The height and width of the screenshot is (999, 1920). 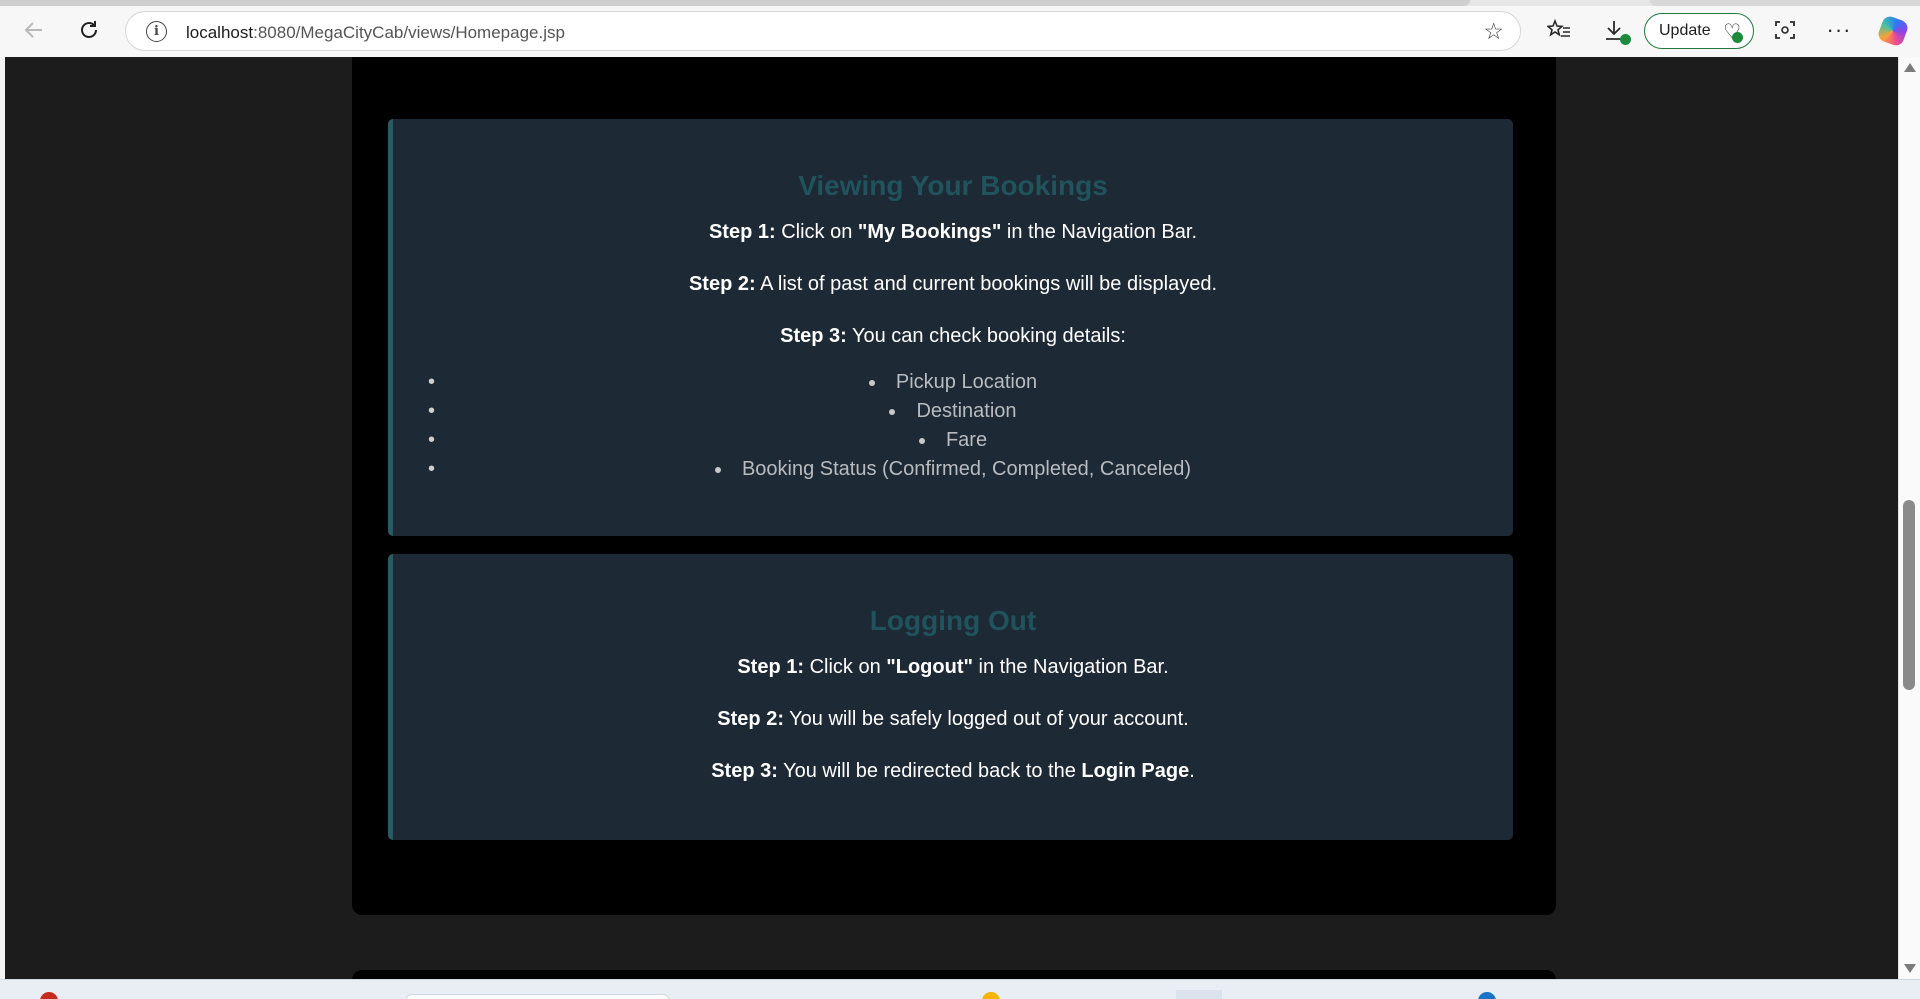 I want to click on detail-text: Fare, so click(x=966, y=440).